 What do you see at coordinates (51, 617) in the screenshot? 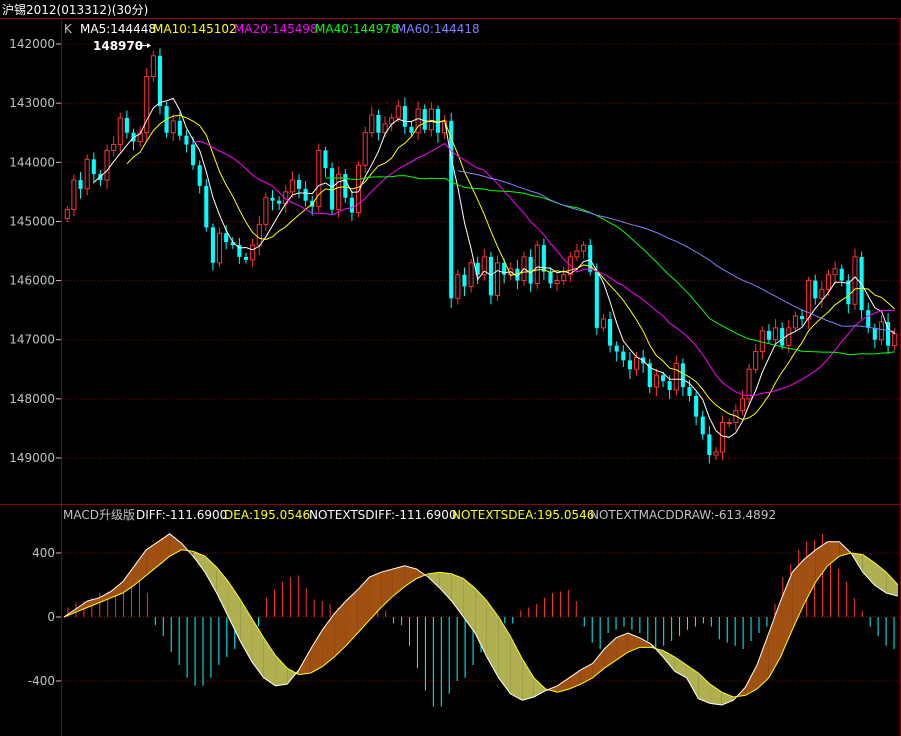
I see `macd-tick-label: 0` at bounding box center [51, 617].